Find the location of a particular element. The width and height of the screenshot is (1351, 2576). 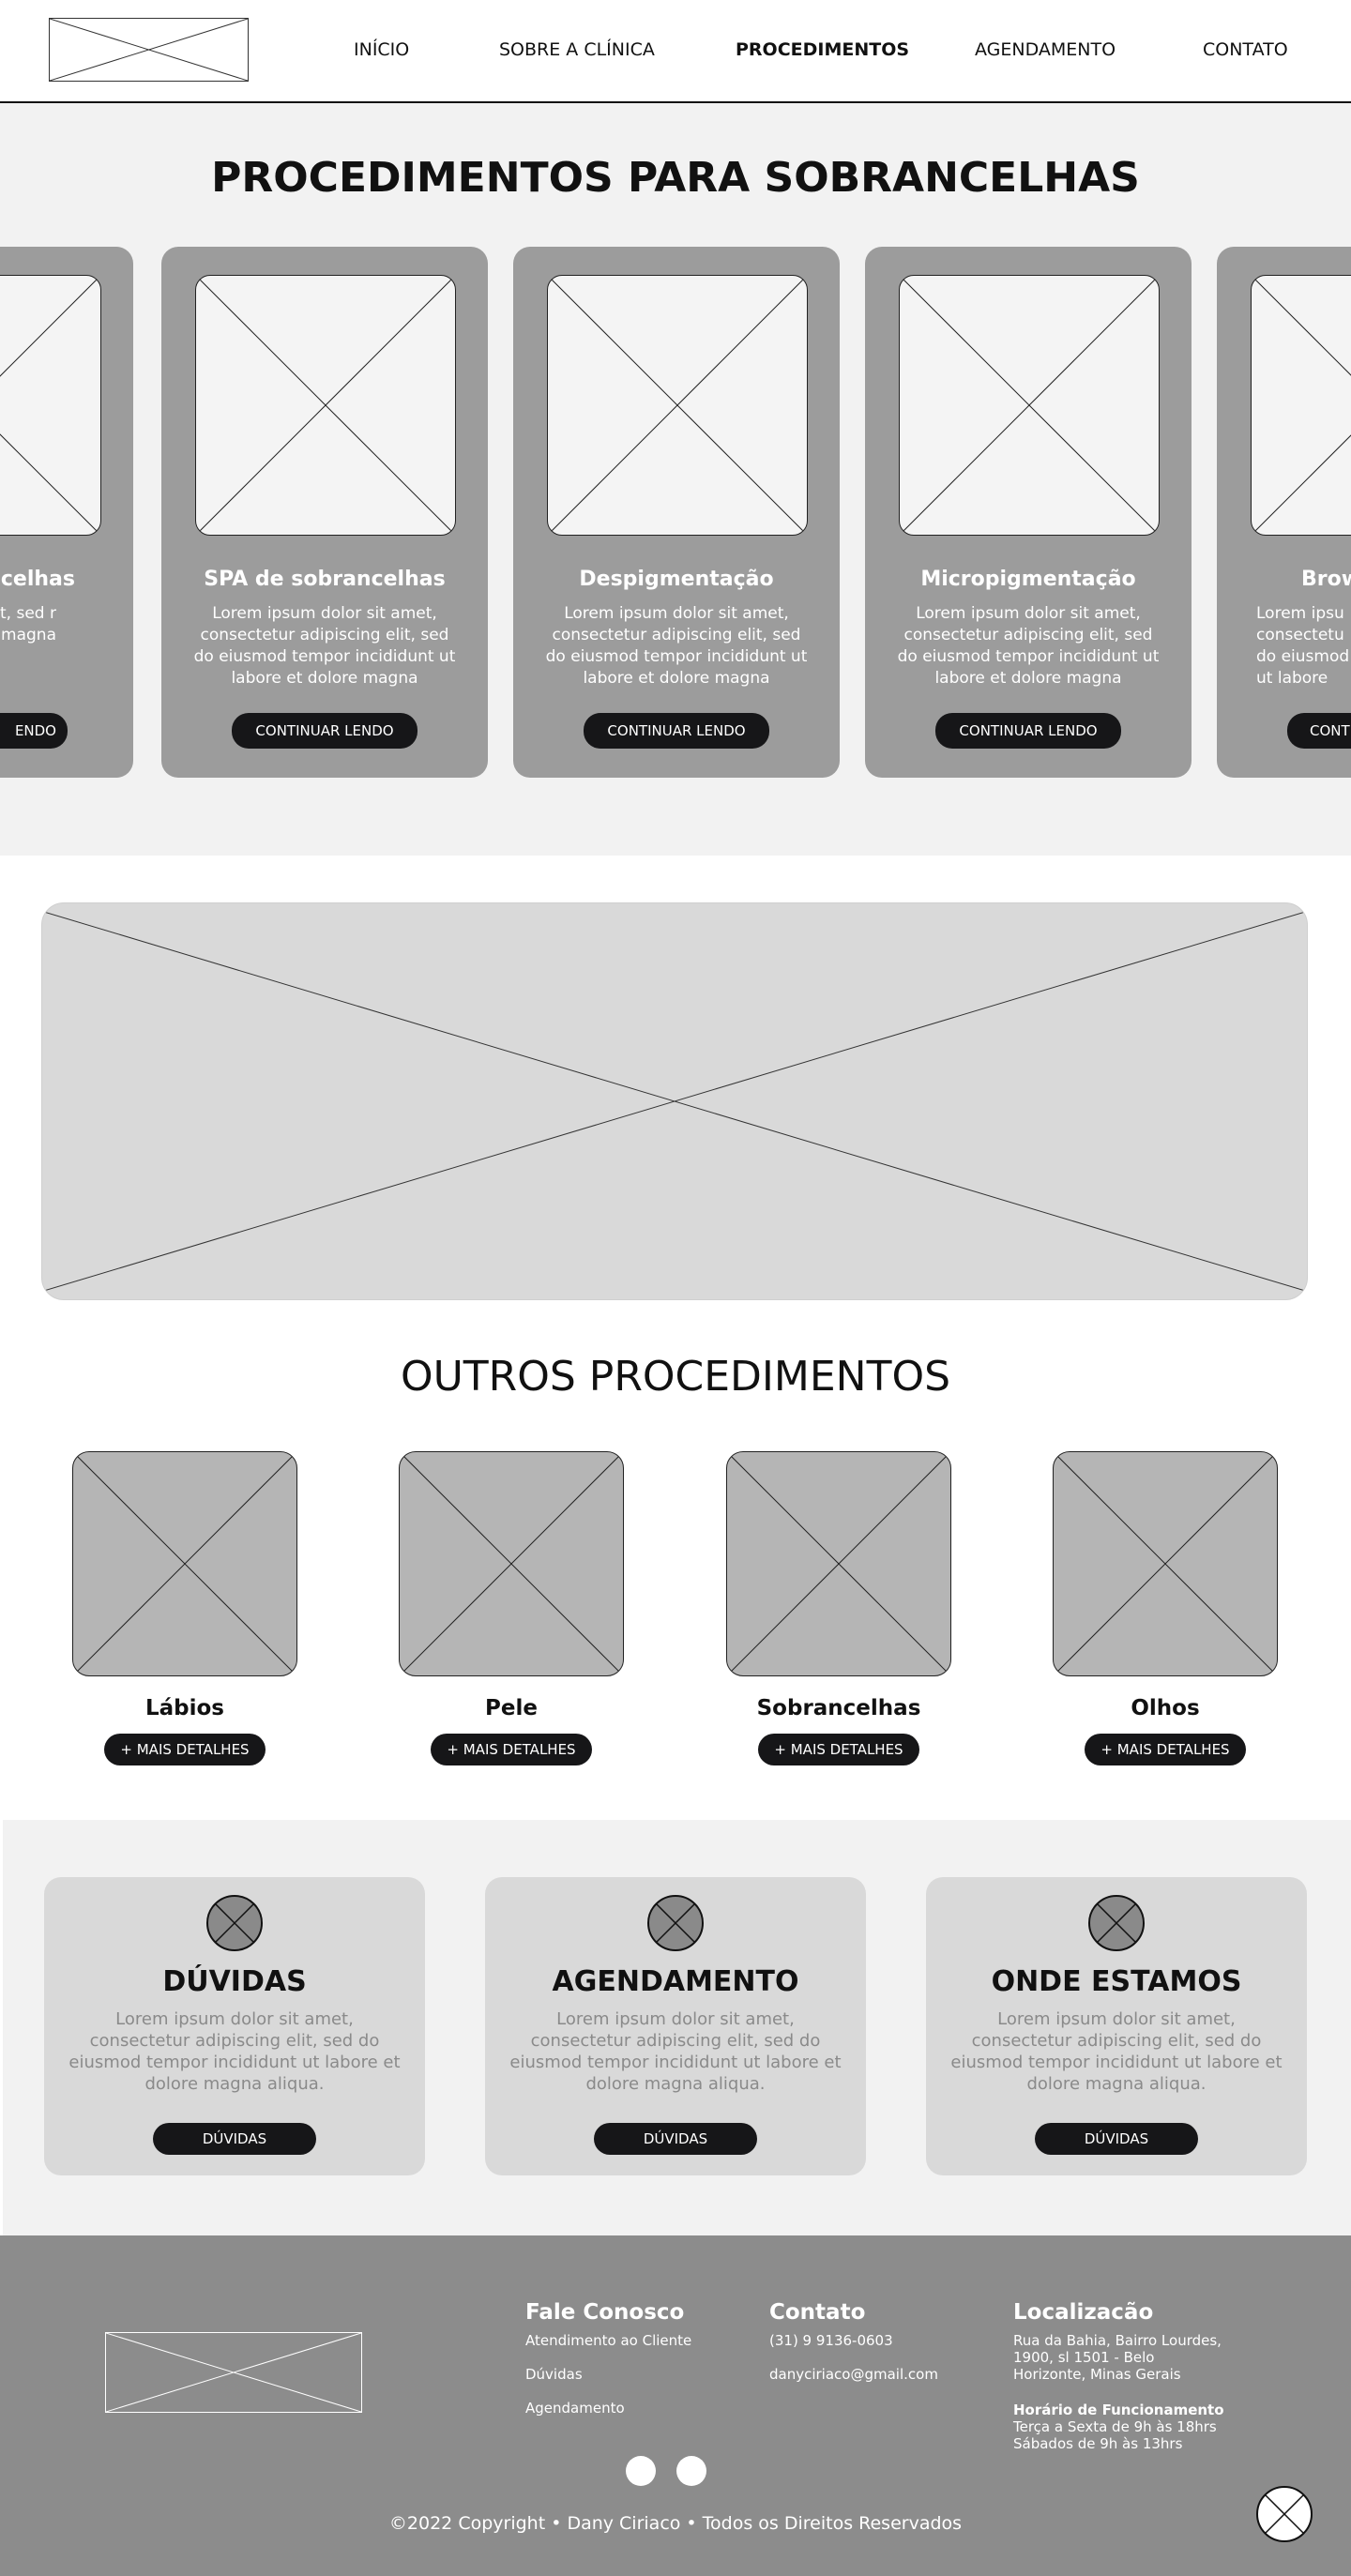

continuar-lendo-button: CONT is located at coordinates (1319, 731).